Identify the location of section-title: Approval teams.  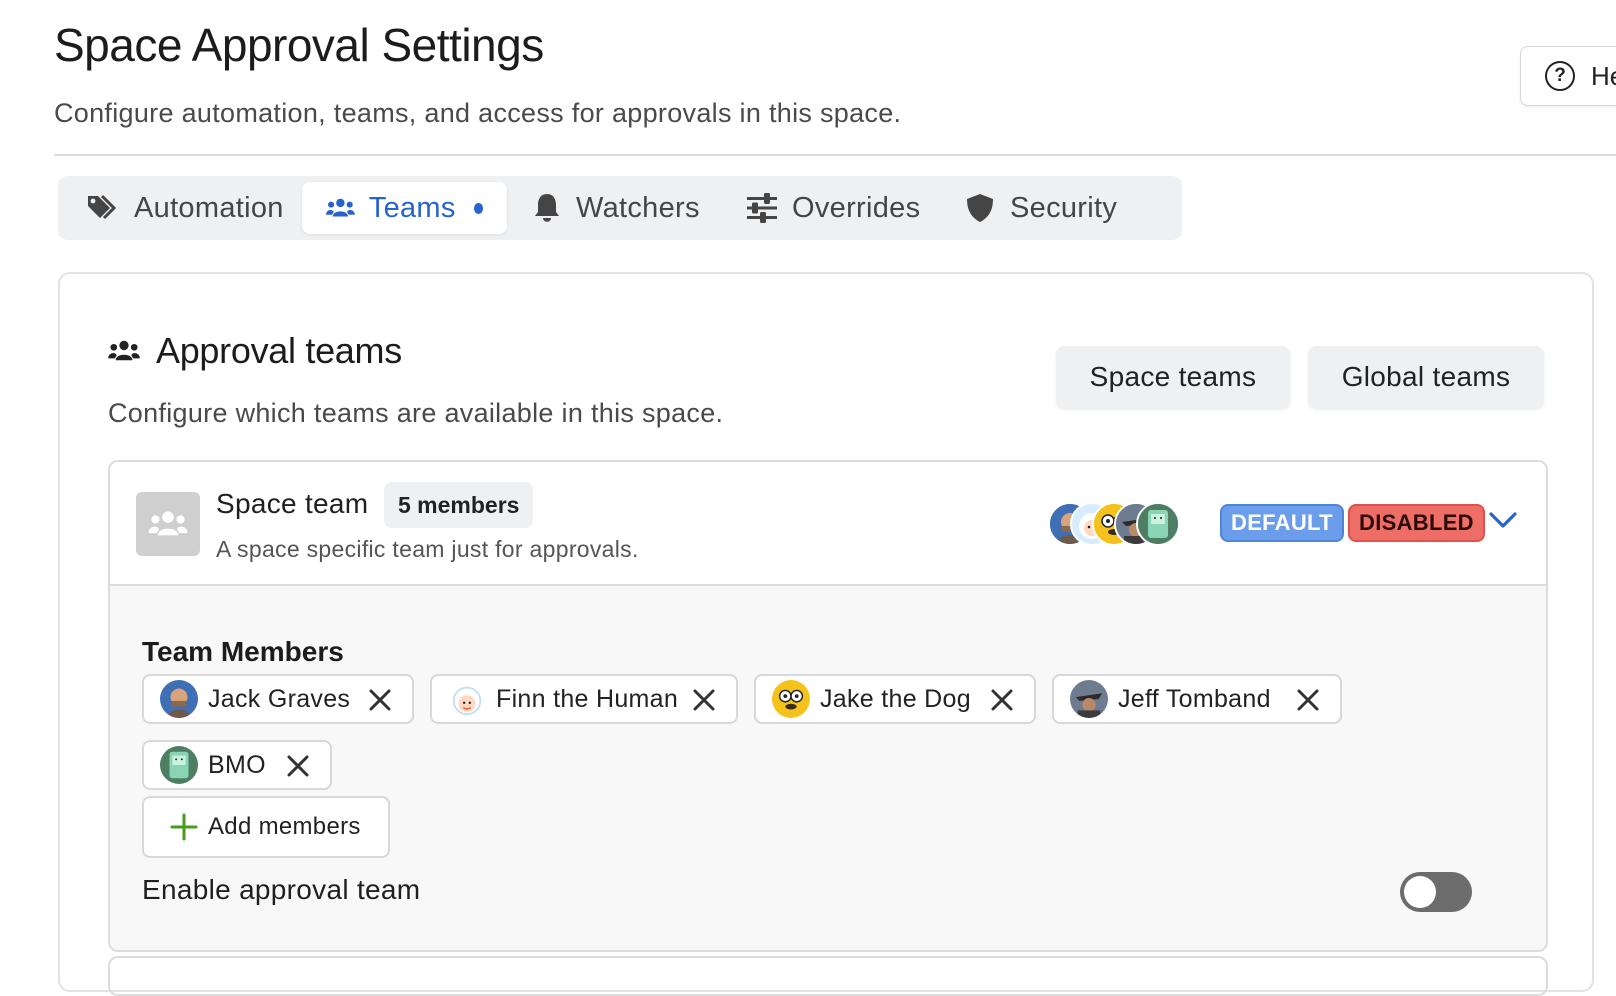
(279, 350).